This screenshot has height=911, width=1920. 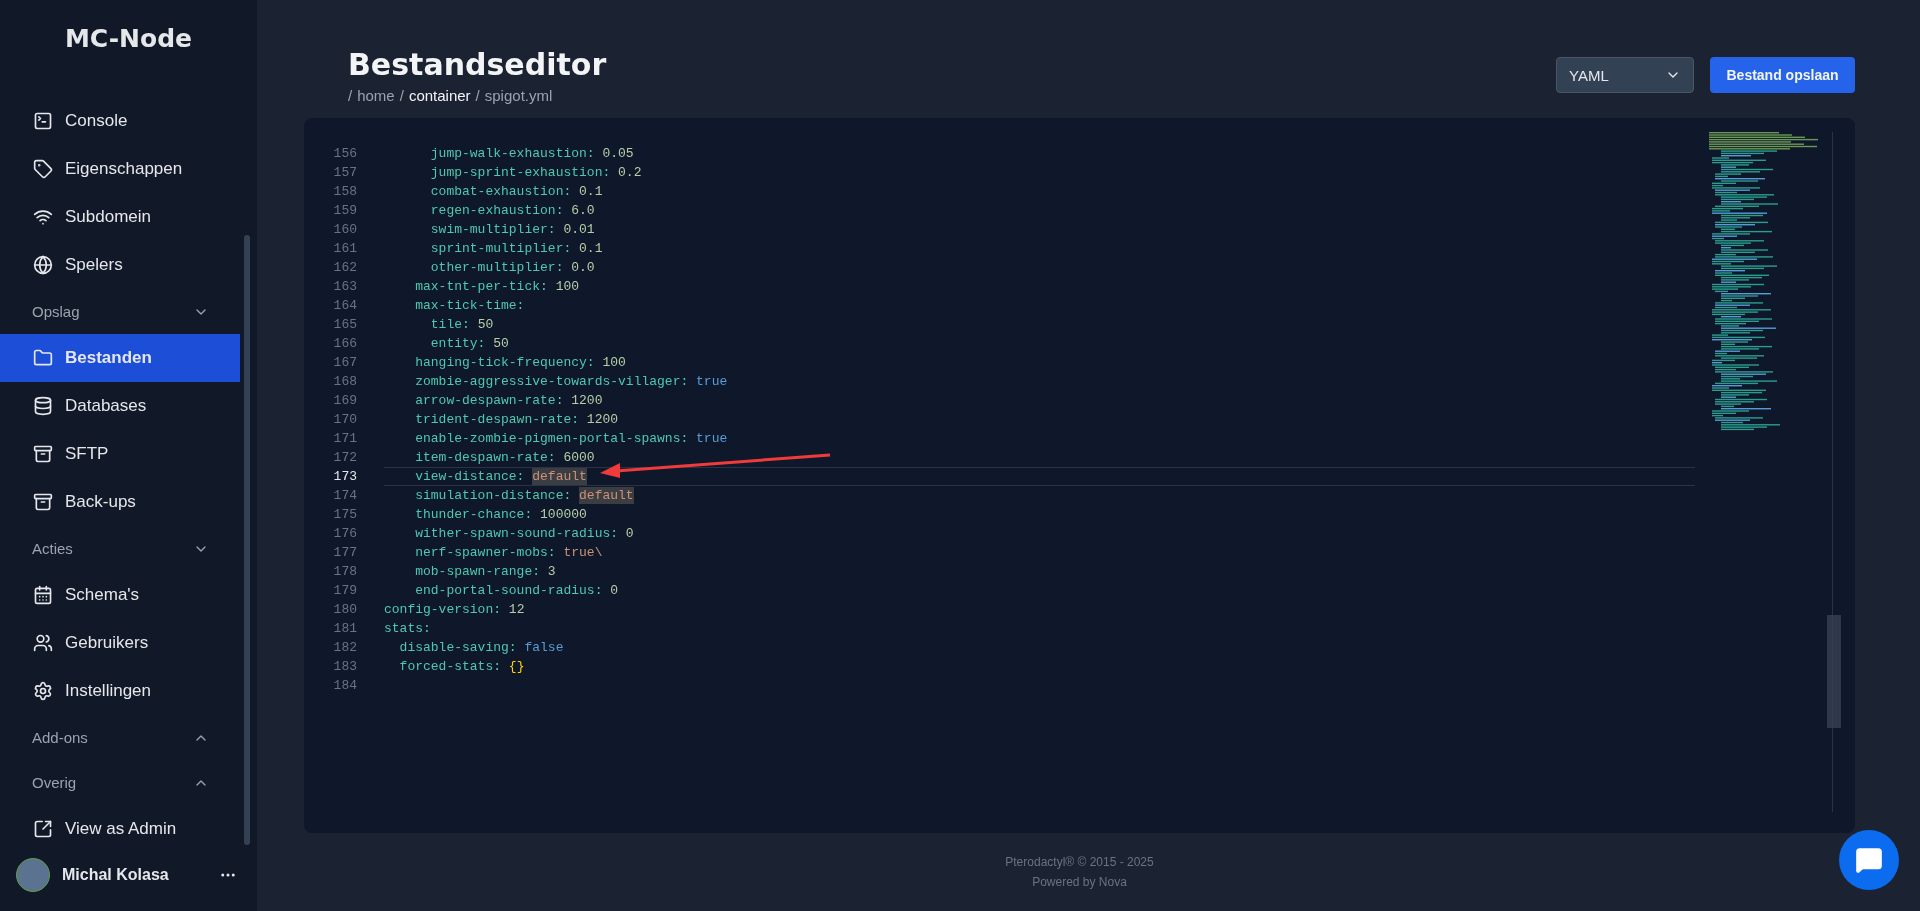 I want to click on yaml-value: 3, so click(x=551, y=571).